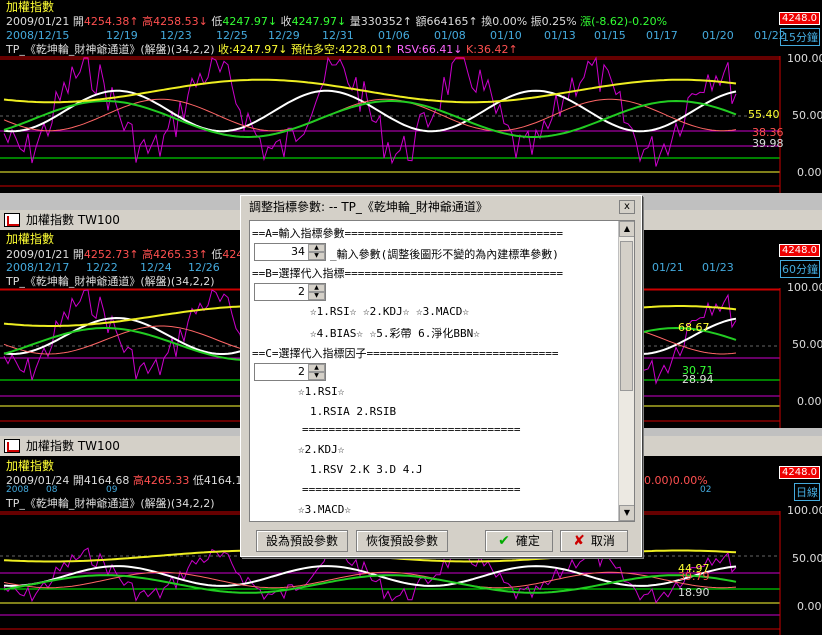 Image resolution: width=822 pixels, height=635 pixels. Describe the element at coordinates (579, 541) in the screenshot. I see `x-icon: ✘` at that location.